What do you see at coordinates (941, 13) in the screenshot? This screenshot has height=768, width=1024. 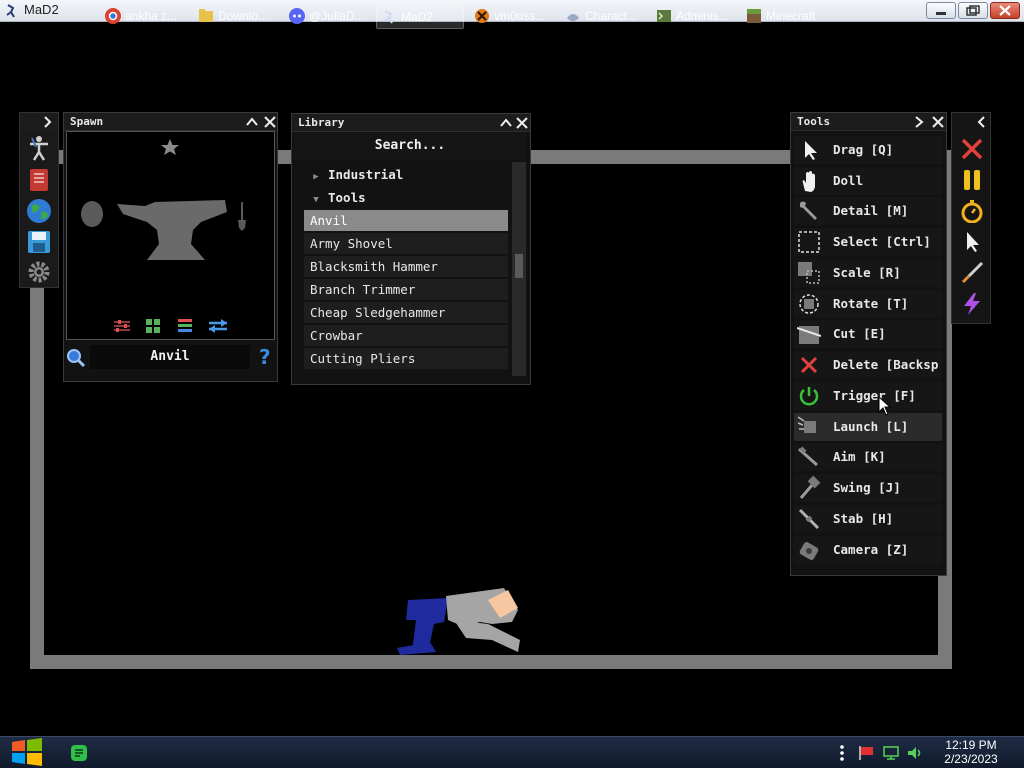 I see `minimize-icon` at bounding box center [941, 13].